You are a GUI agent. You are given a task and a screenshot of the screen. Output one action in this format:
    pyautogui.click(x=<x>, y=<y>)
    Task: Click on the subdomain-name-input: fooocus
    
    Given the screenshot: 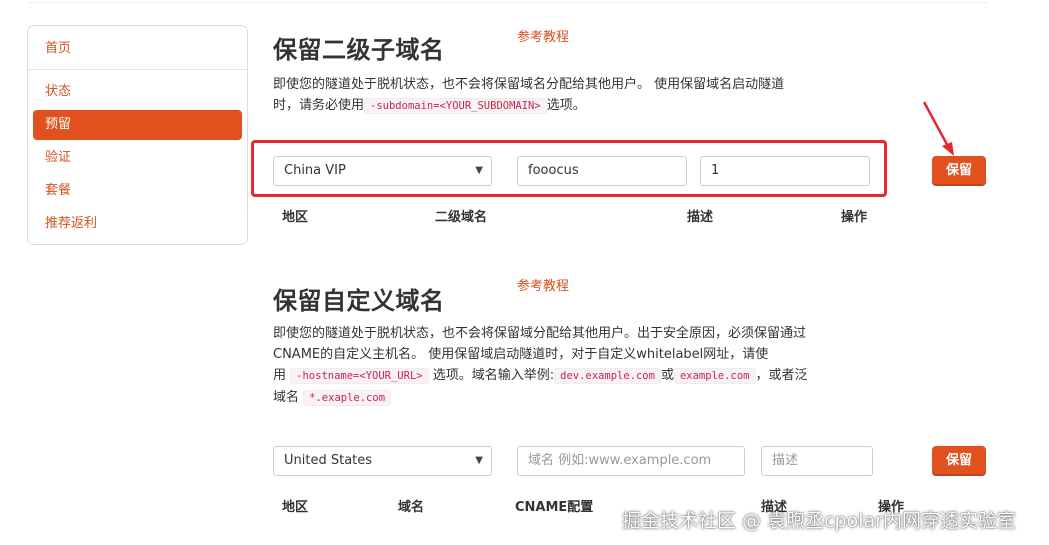 What is the action you would take?
    pyautogui.click(x=602, y=171)
    